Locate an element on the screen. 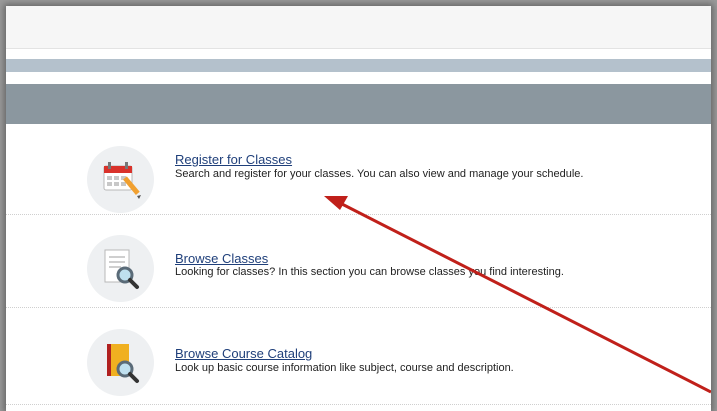 The width and height of the screenshot is (717, 411). header-band is located at coordinates (358, 104).